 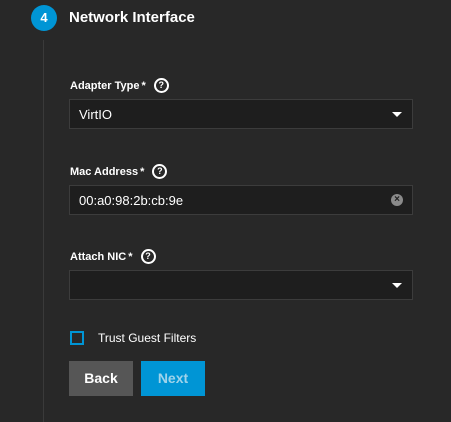 I want to click on trust-guest-filters-checkbox, so click(x=77, y=338).